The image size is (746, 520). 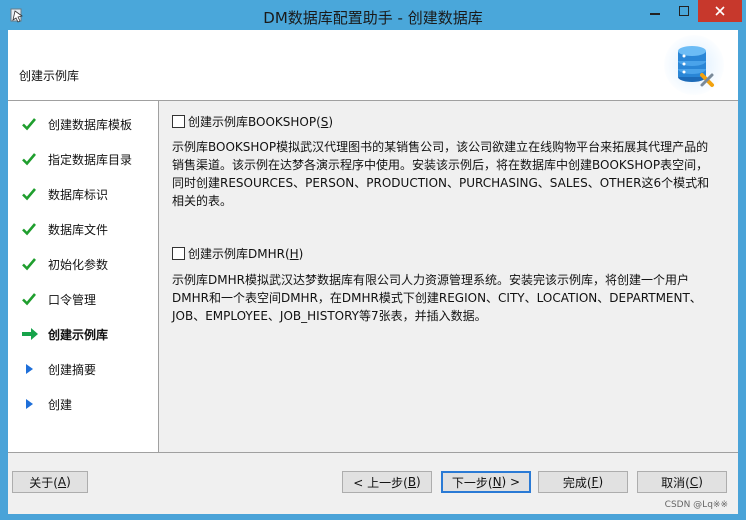 What do you see at coordinates (47, 404) in the screenshot?
I see `step-create: 创建` at bounding box center [47, 404].